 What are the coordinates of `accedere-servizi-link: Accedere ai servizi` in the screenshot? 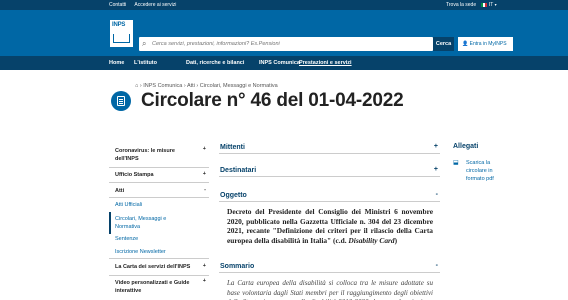 It's located at (155, 5).